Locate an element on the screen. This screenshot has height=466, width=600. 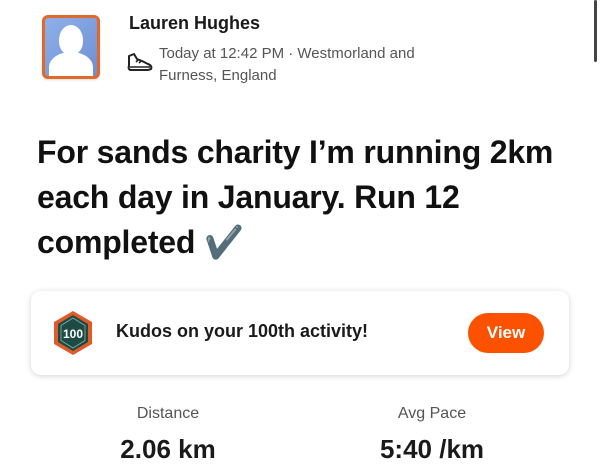
stat-distance: Distance 2.06 km is located at coordinates (168, 431).